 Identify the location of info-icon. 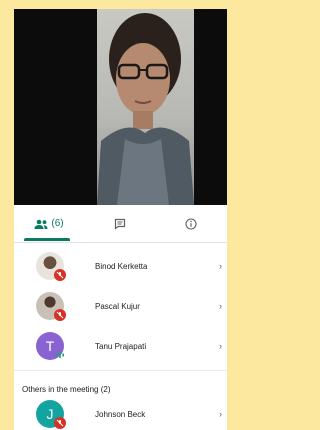
(191, 223).